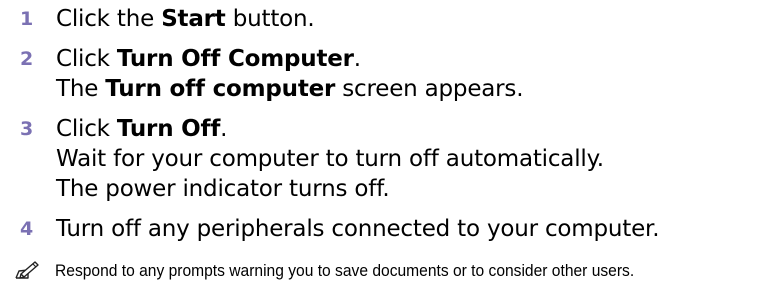  Describe the element at coordinates (270, 19) in the screenshot. I see `text-segment: button.` at that location.